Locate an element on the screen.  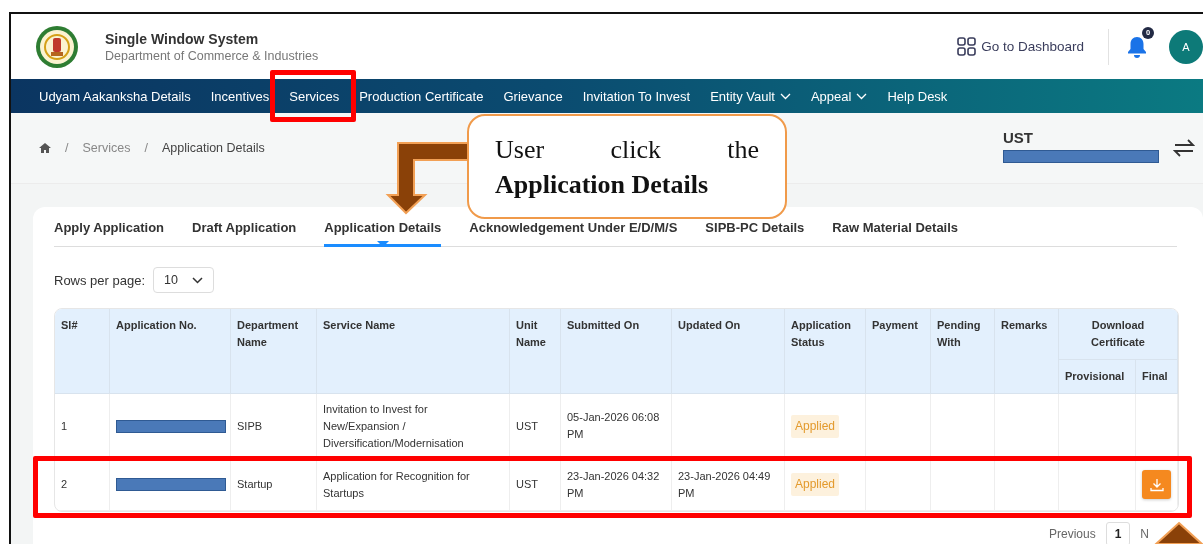
user-avatar: A is located at coordinates (1186, 46).